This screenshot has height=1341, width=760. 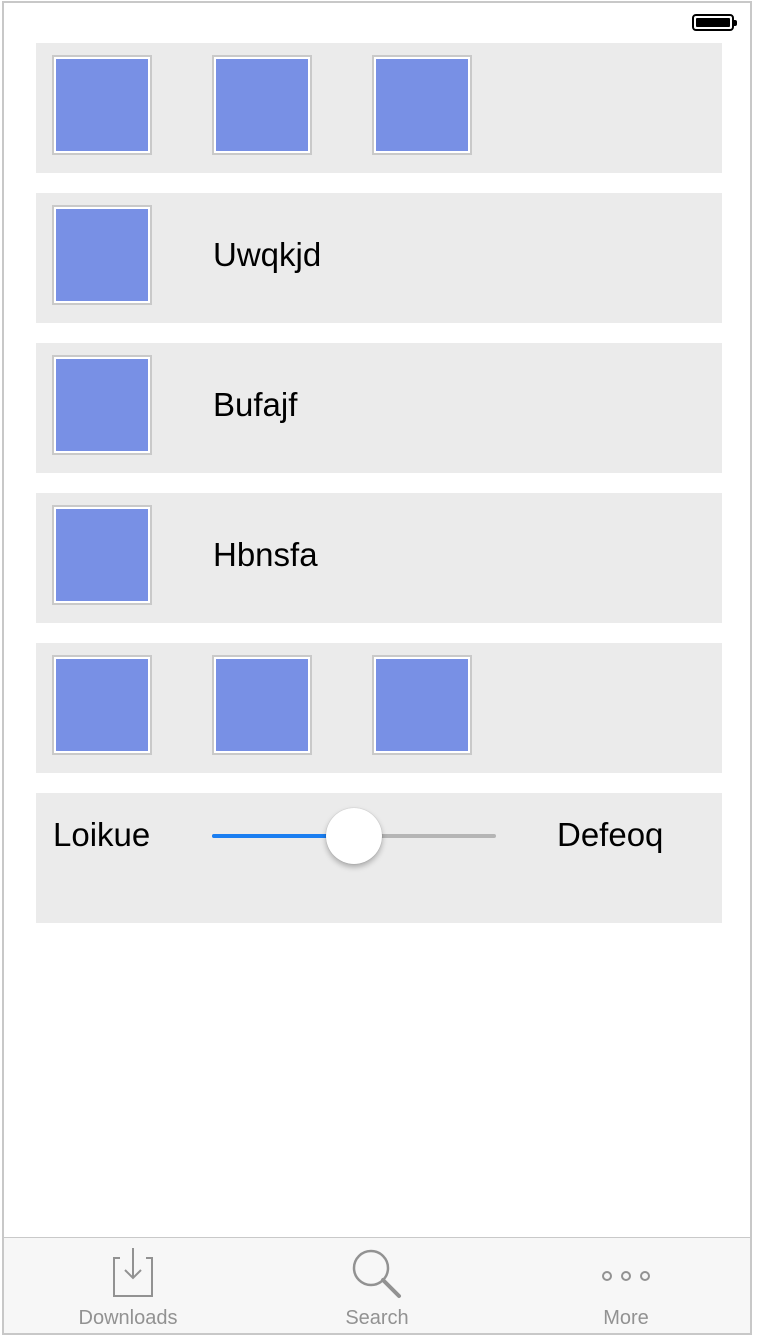 I want to click on image-row-top, so click(x=379, y=108).